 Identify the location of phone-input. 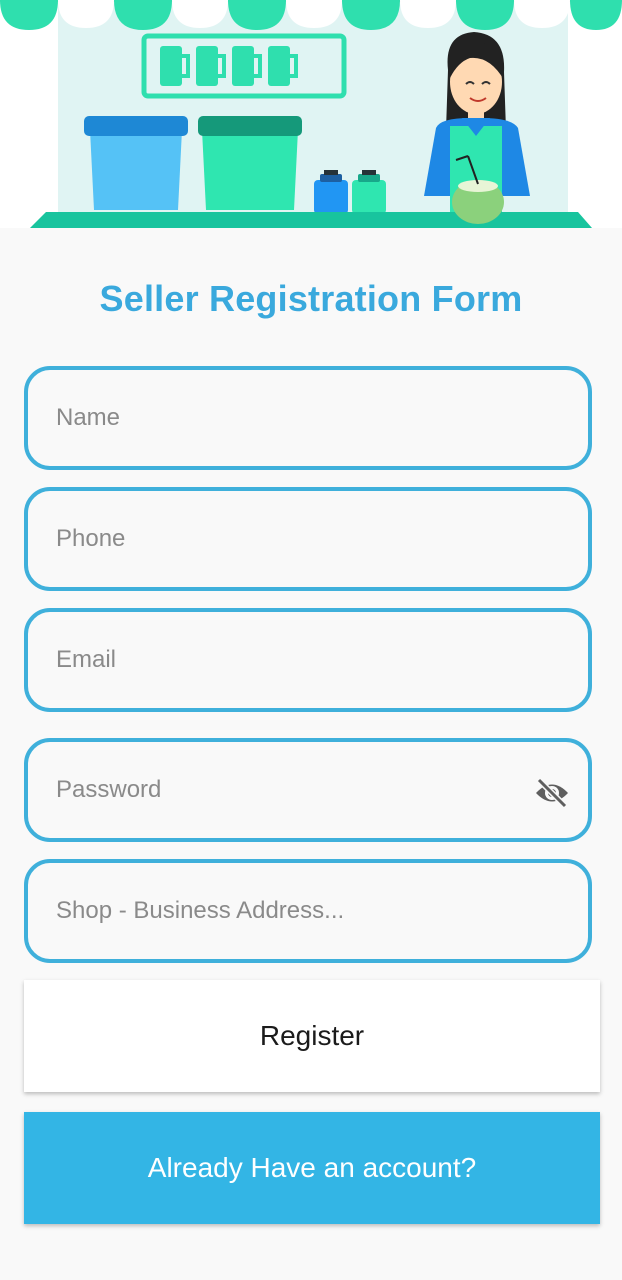
(278, 539).